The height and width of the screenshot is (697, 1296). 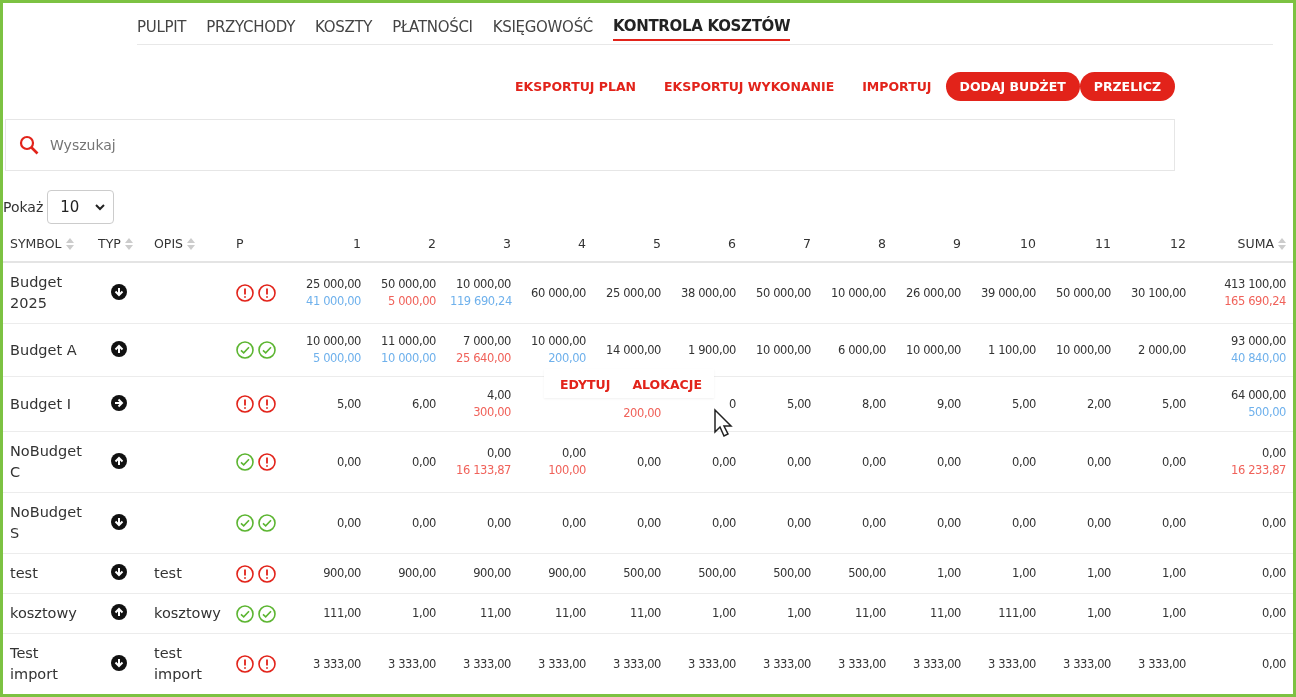 What do you see at coordinates (558, 293) in the screenshot?
I see `plan-amount: 60 000,00` at bounding box center [558, 293].